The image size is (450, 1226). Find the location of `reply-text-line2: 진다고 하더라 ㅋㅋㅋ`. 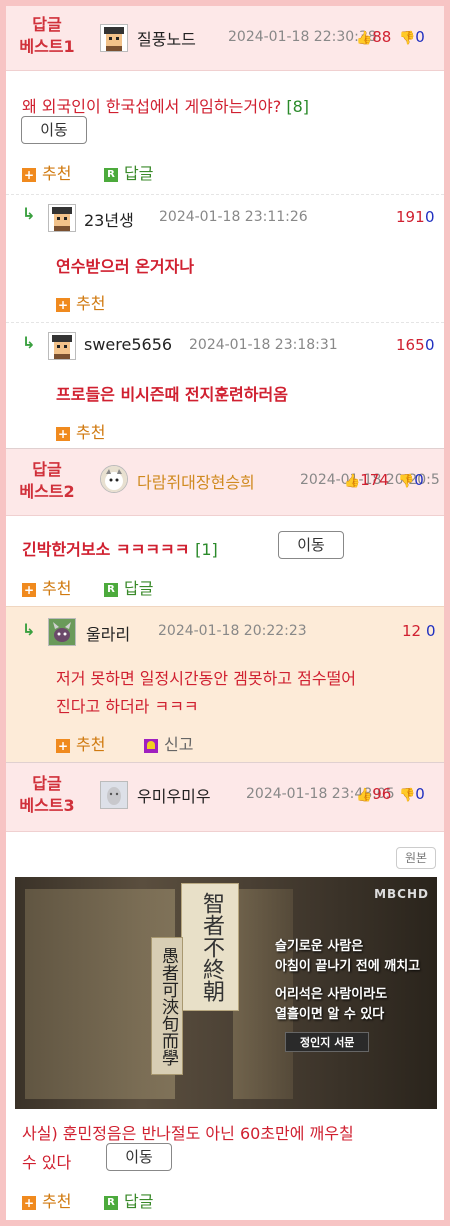

reply-text-line2: 진다고 하더라 ㅋㅋㅋ is located at coordinates (127, 706).